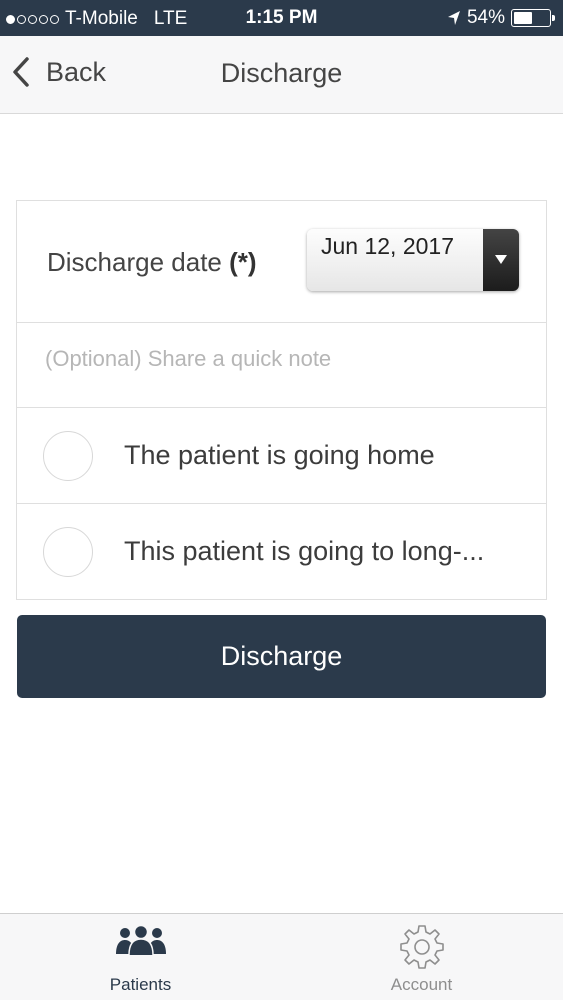  What do you see at coordinates (485, 17) in the screenshot?
I see `battery-percent: 54%` at bounding box center [485, 17].